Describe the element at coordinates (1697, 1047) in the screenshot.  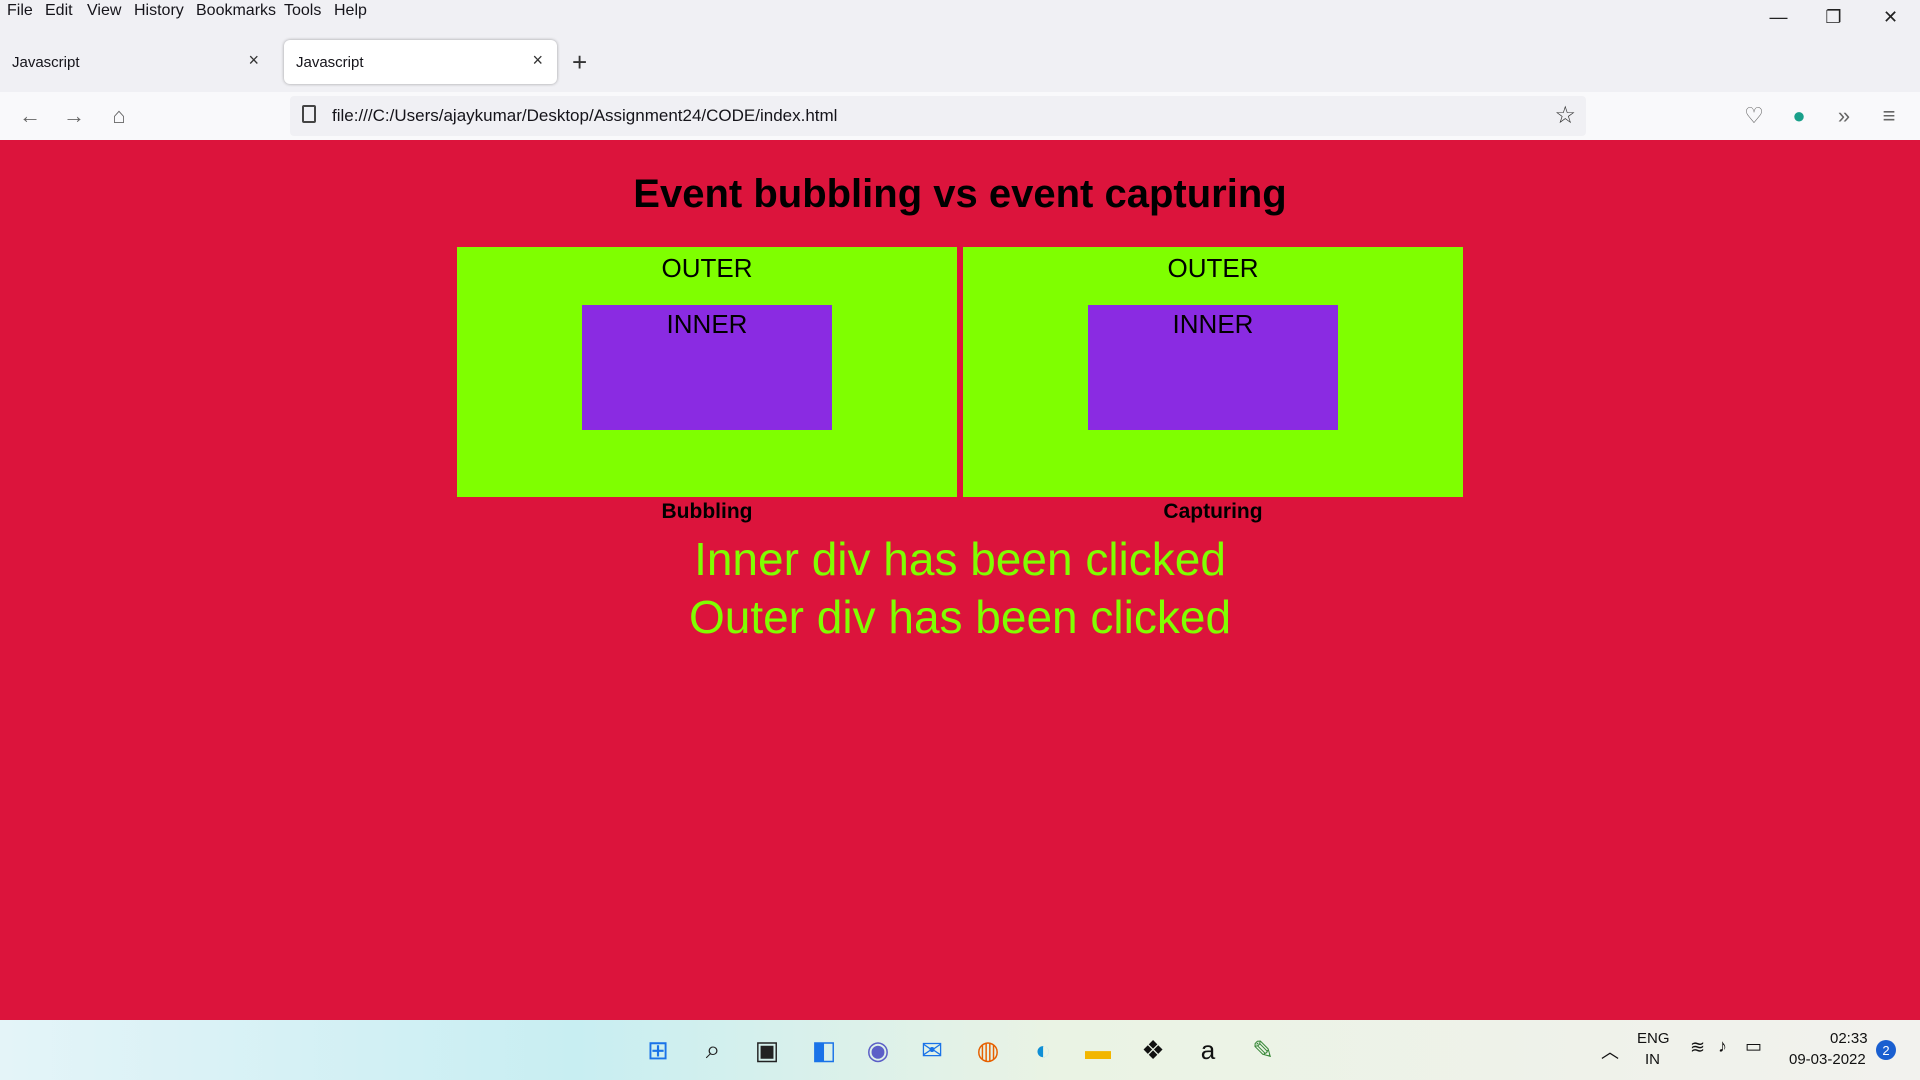
I see `wifi-icon: ≋` at that location.